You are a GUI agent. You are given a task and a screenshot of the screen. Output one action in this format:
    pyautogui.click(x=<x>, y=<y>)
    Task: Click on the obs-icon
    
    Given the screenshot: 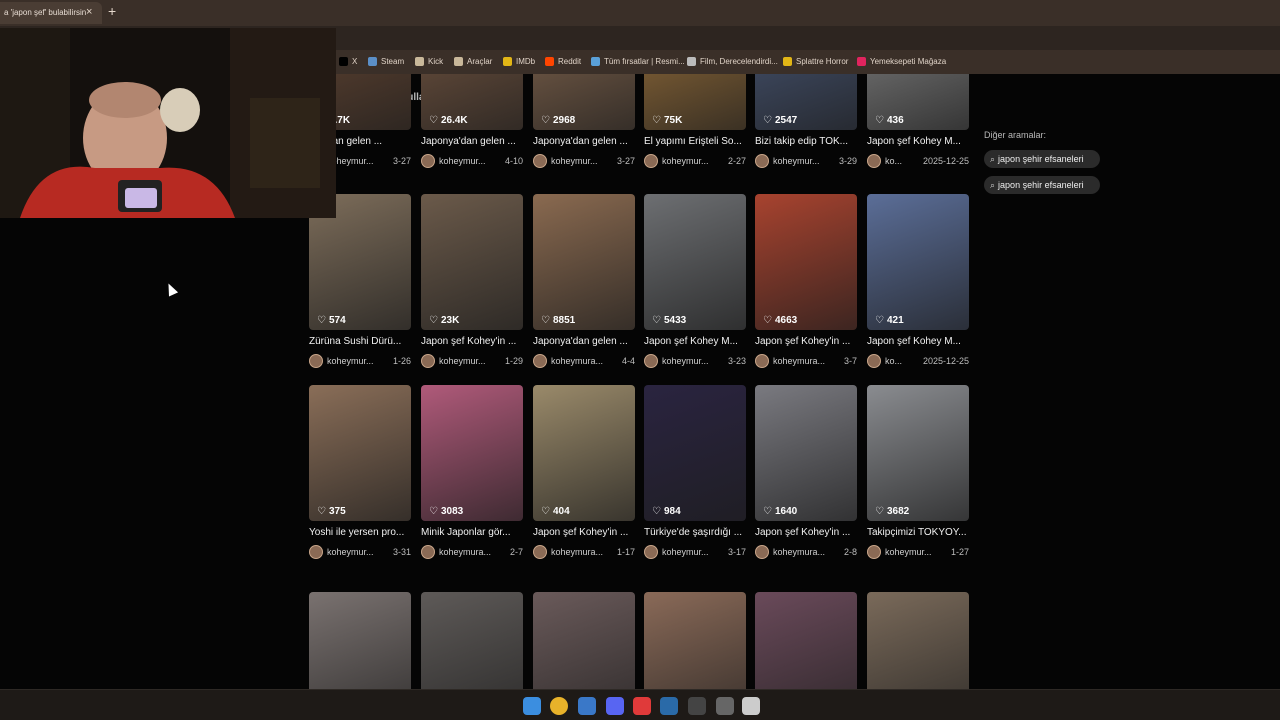 What is the action you would take?
    pyautogui.click(x=725, y=706)
    